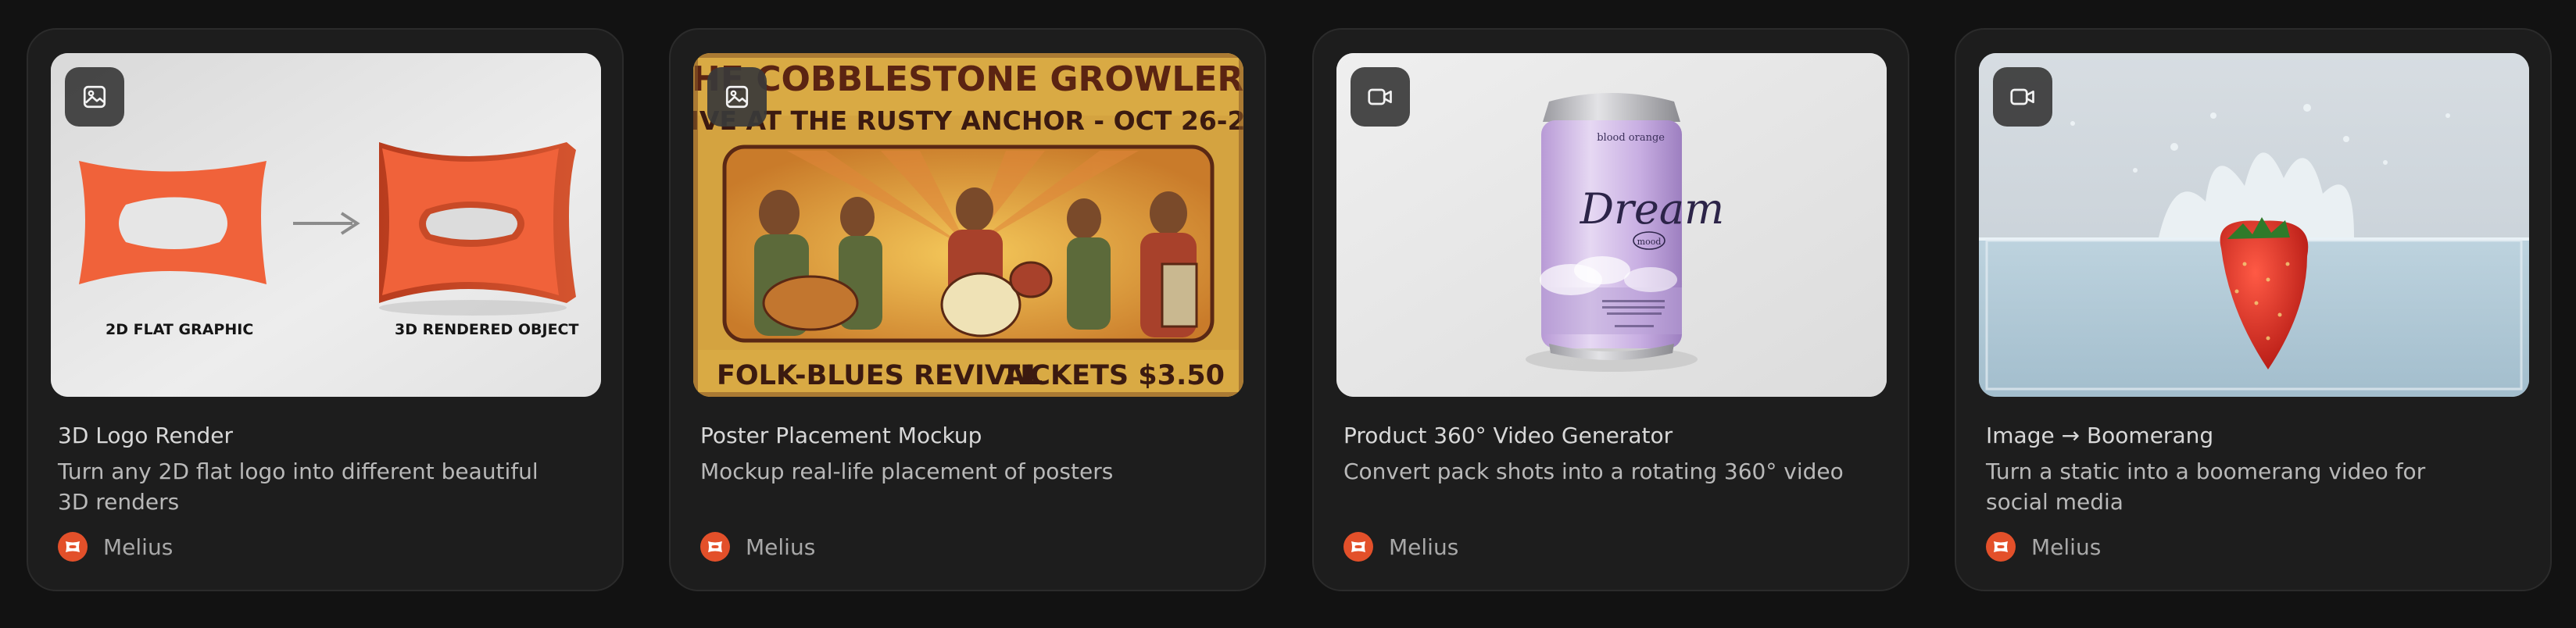 This screenshot has height=628, width=2576. Describe the element at coordinates (179, 329) in the screenshot. I see `left-caption: 2D FLAT GRAPHIC` at that location.